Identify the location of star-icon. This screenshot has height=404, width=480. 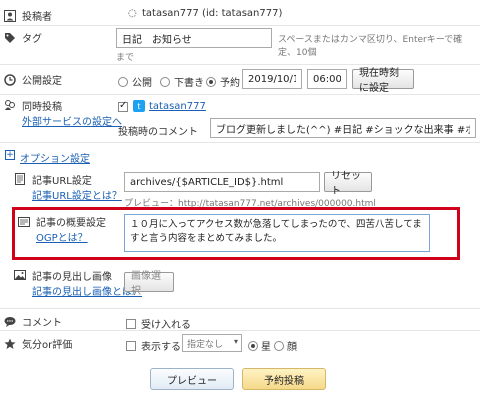
(10, 344).